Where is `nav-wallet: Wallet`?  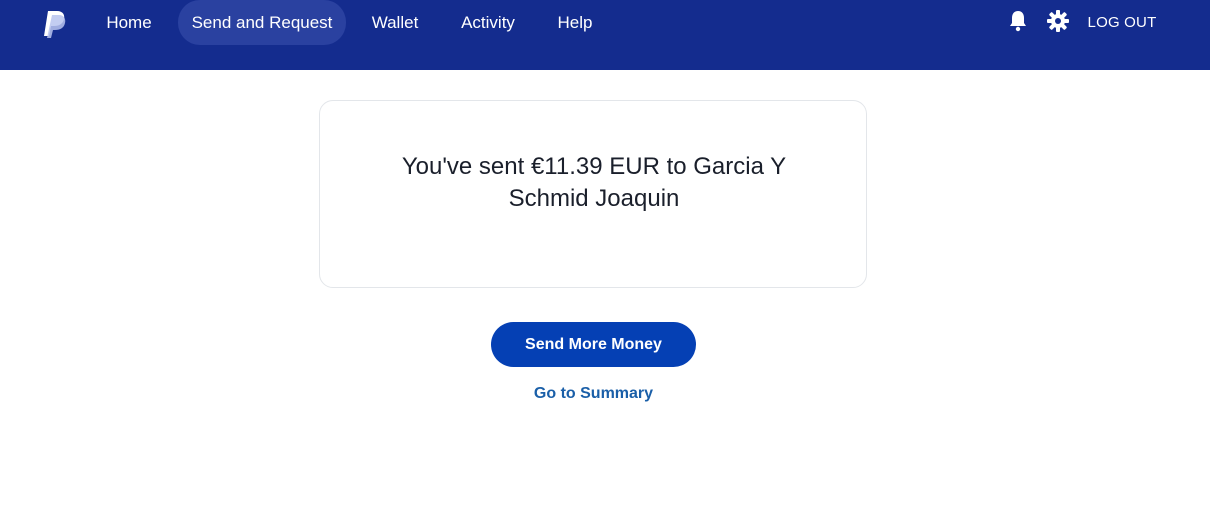 nav-wallet: Wallet is located at coordinates (395, 22).